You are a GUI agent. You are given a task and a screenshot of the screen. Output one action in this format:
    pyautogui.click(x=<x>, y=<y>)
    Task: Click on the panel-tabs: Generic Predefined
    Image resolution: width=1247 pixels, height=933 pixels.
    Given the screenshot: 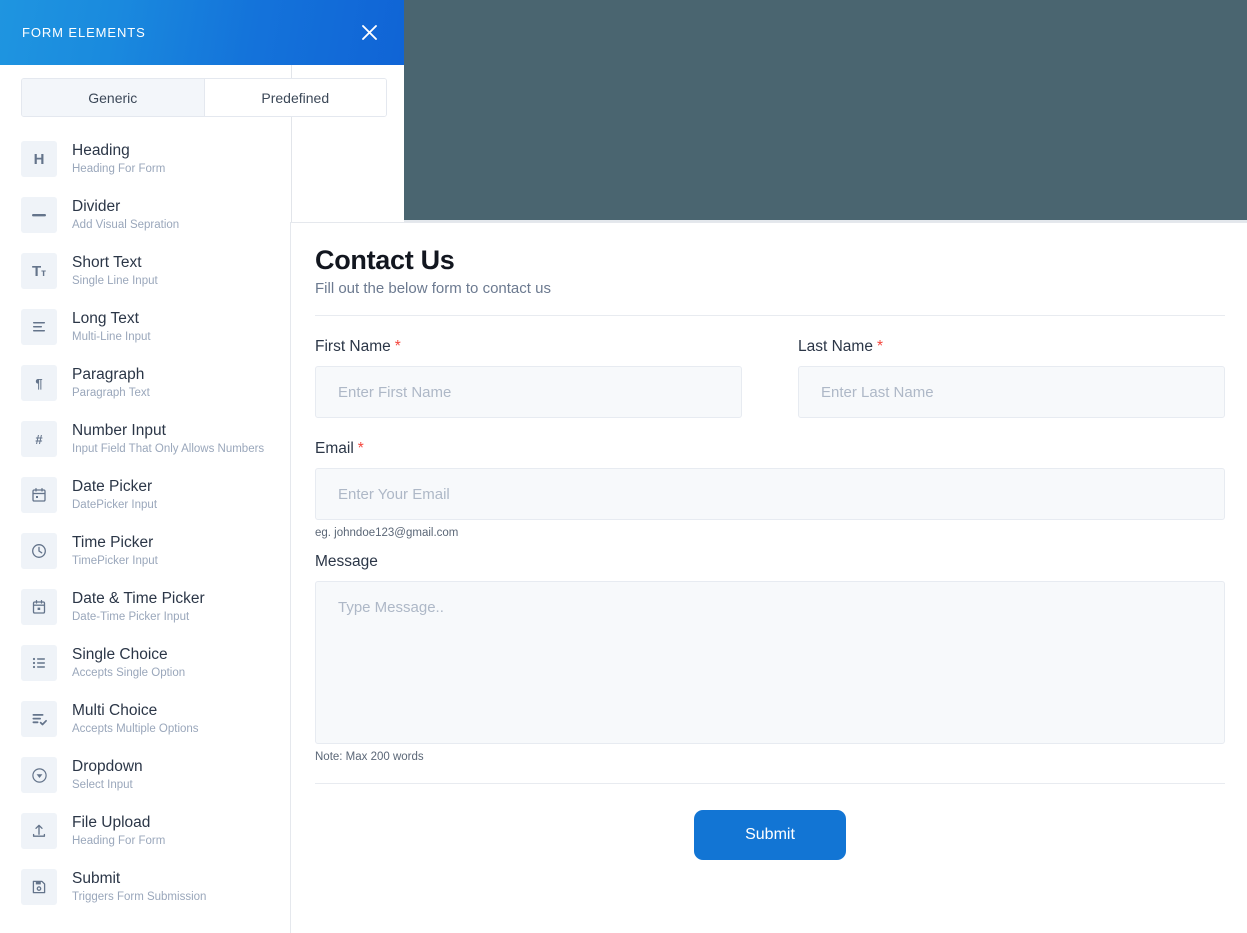 What is the action you would take?
    pyautogui.click(x=204, y=97)
    